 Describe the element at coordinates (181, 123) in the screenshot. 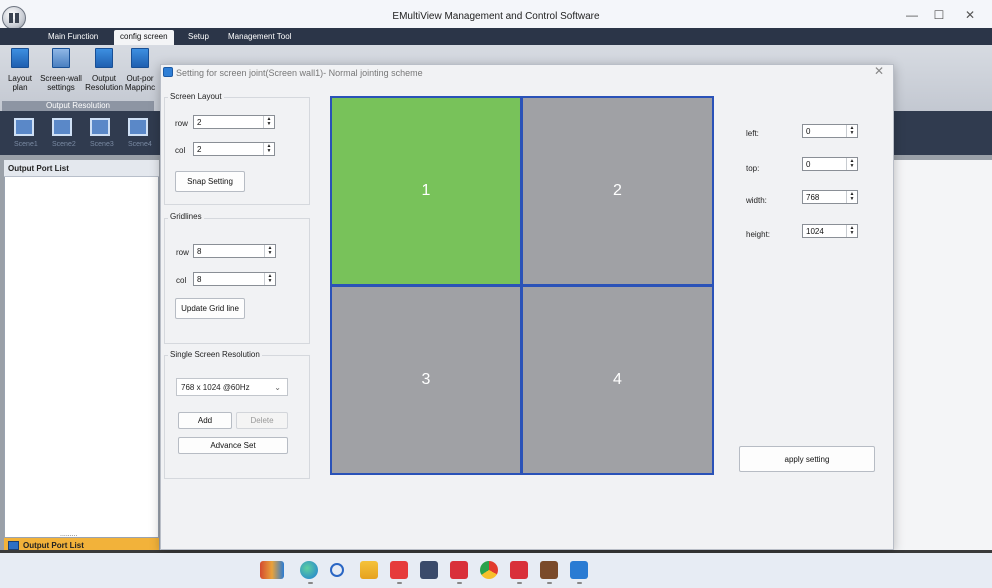

I see `layout-row-label: row` at that location.